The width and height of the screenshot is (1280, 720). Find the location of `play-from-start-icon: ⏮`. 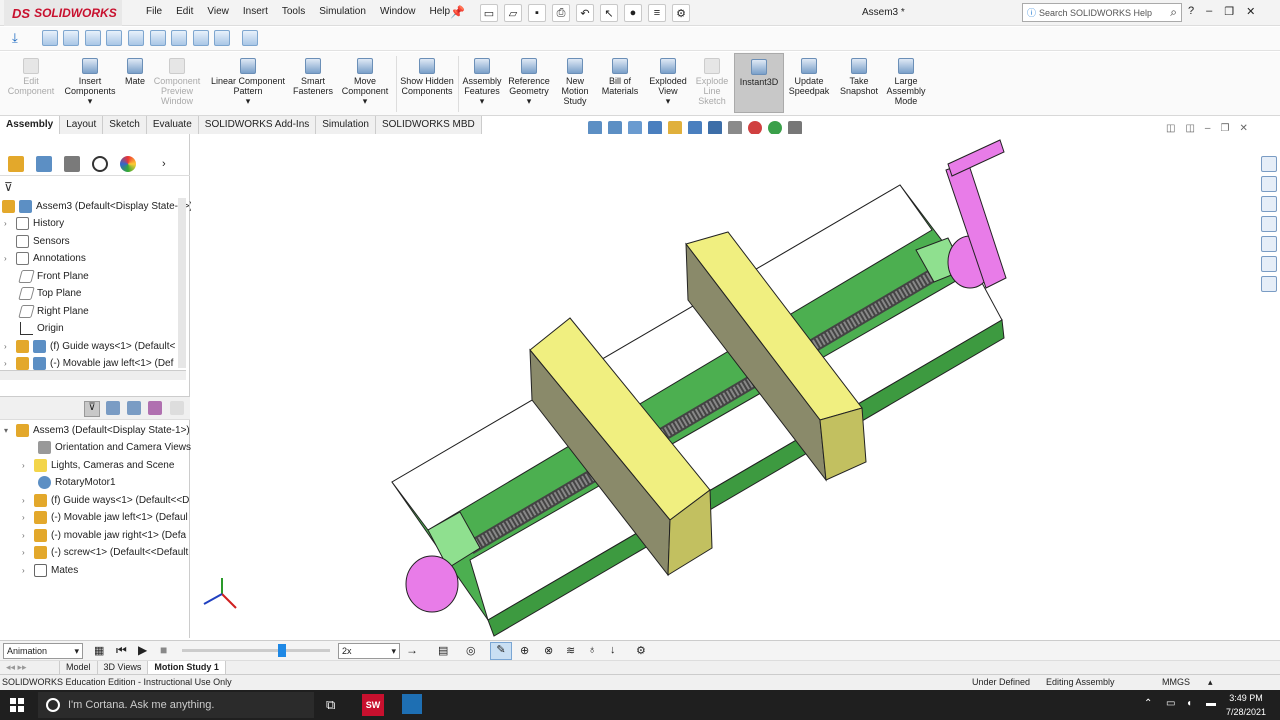

play-from-start-icon: ⏮ is located at coordinates (121, 650).